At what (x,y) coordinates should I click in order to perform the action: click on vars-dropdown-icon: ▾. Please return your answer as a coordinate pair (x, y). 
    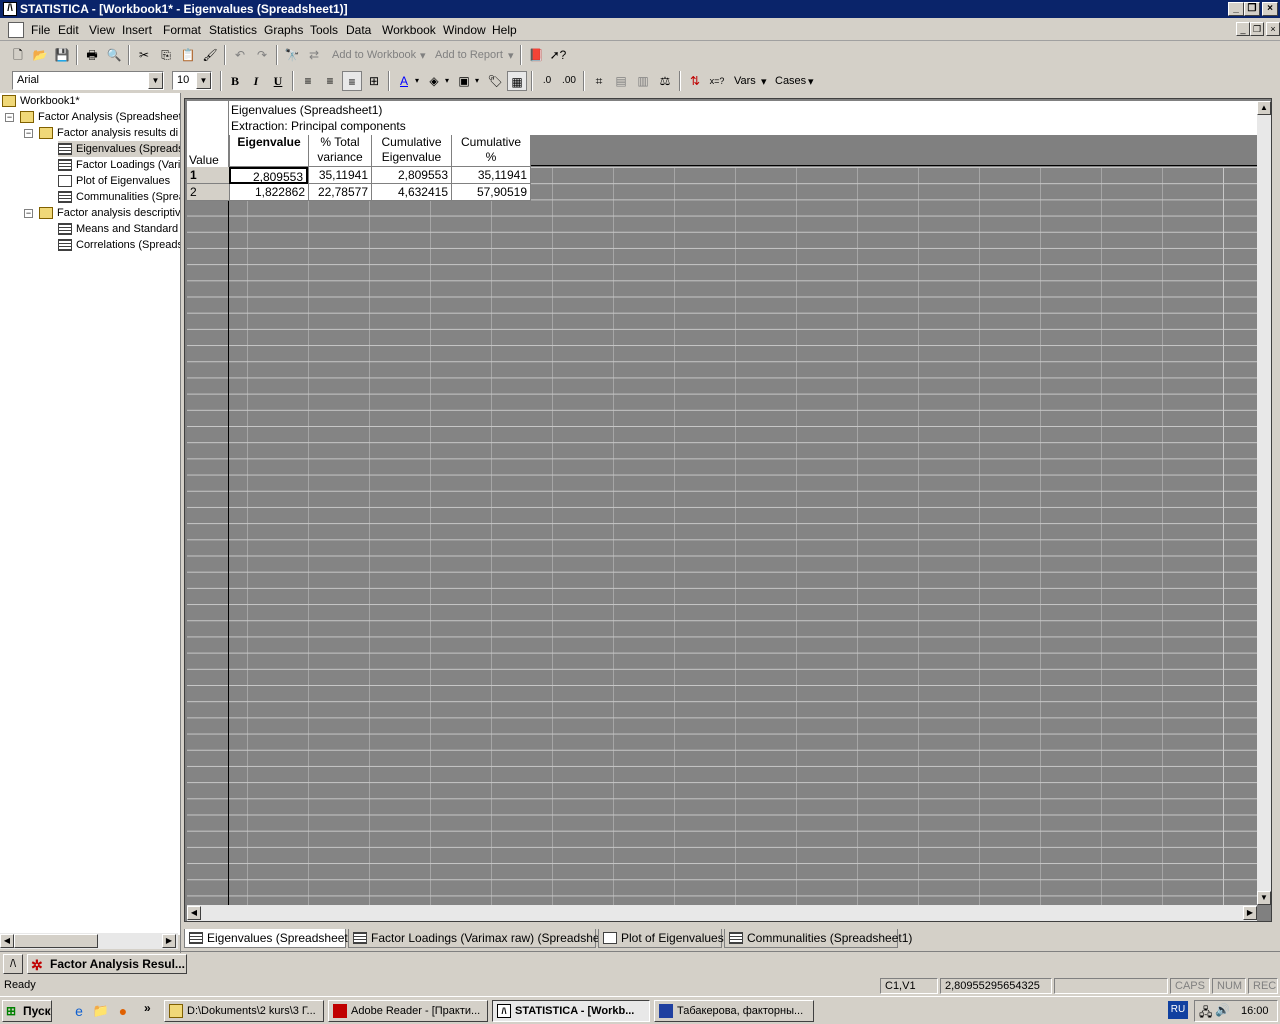
    Looking at the image, I should click on (764, 81).